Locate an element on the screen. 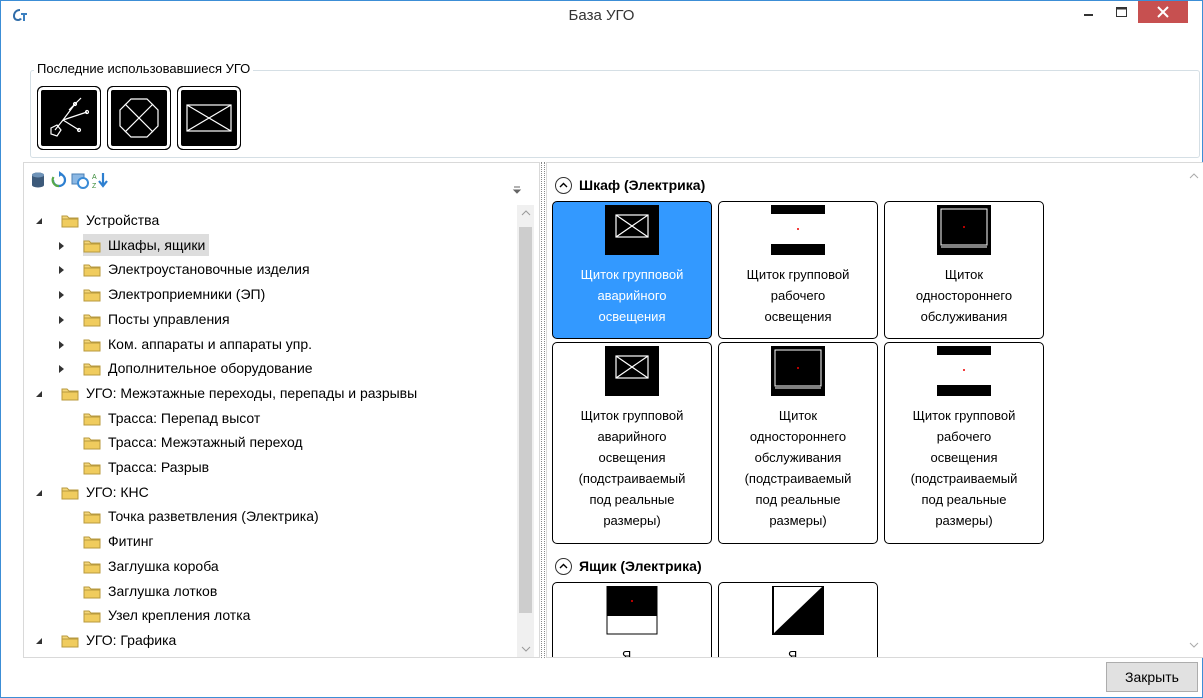  close-dialog-button: Закрыть is located at coordinates (1152, 677).